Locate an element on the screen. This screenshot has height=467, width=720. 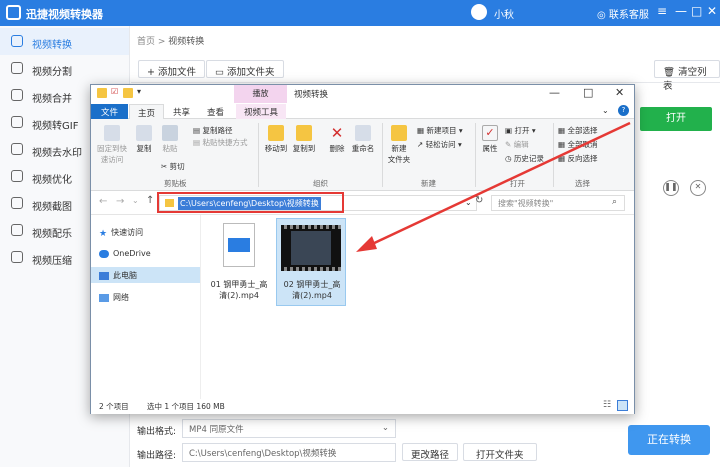
annotation-arrow is located at coordinates (493, 186).